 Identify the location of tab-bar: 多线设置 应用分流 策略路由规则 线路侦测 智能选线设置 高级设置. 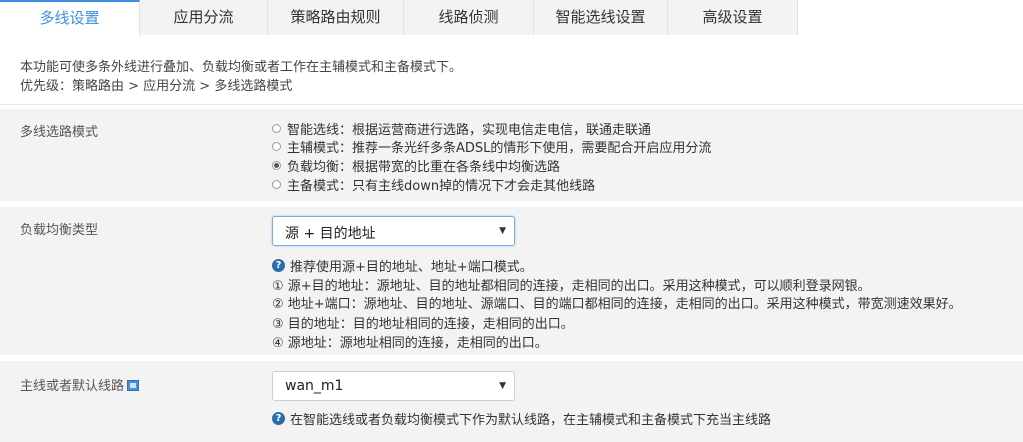
(511, 18).